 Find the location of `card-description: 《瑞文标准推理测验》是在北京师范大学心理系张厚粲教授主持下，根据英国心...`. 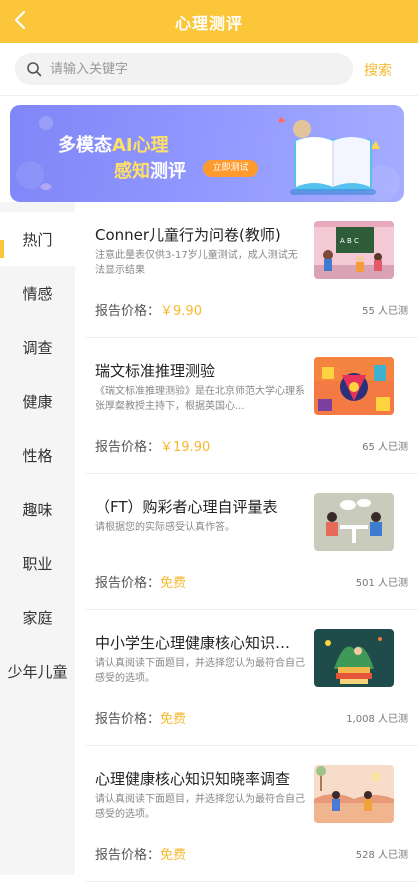

card-description: 《瑞文标准推理测验》是在北京师范大学心理系张厚粲教授主持下，根据英国心... is located at coordinates (200, 399).